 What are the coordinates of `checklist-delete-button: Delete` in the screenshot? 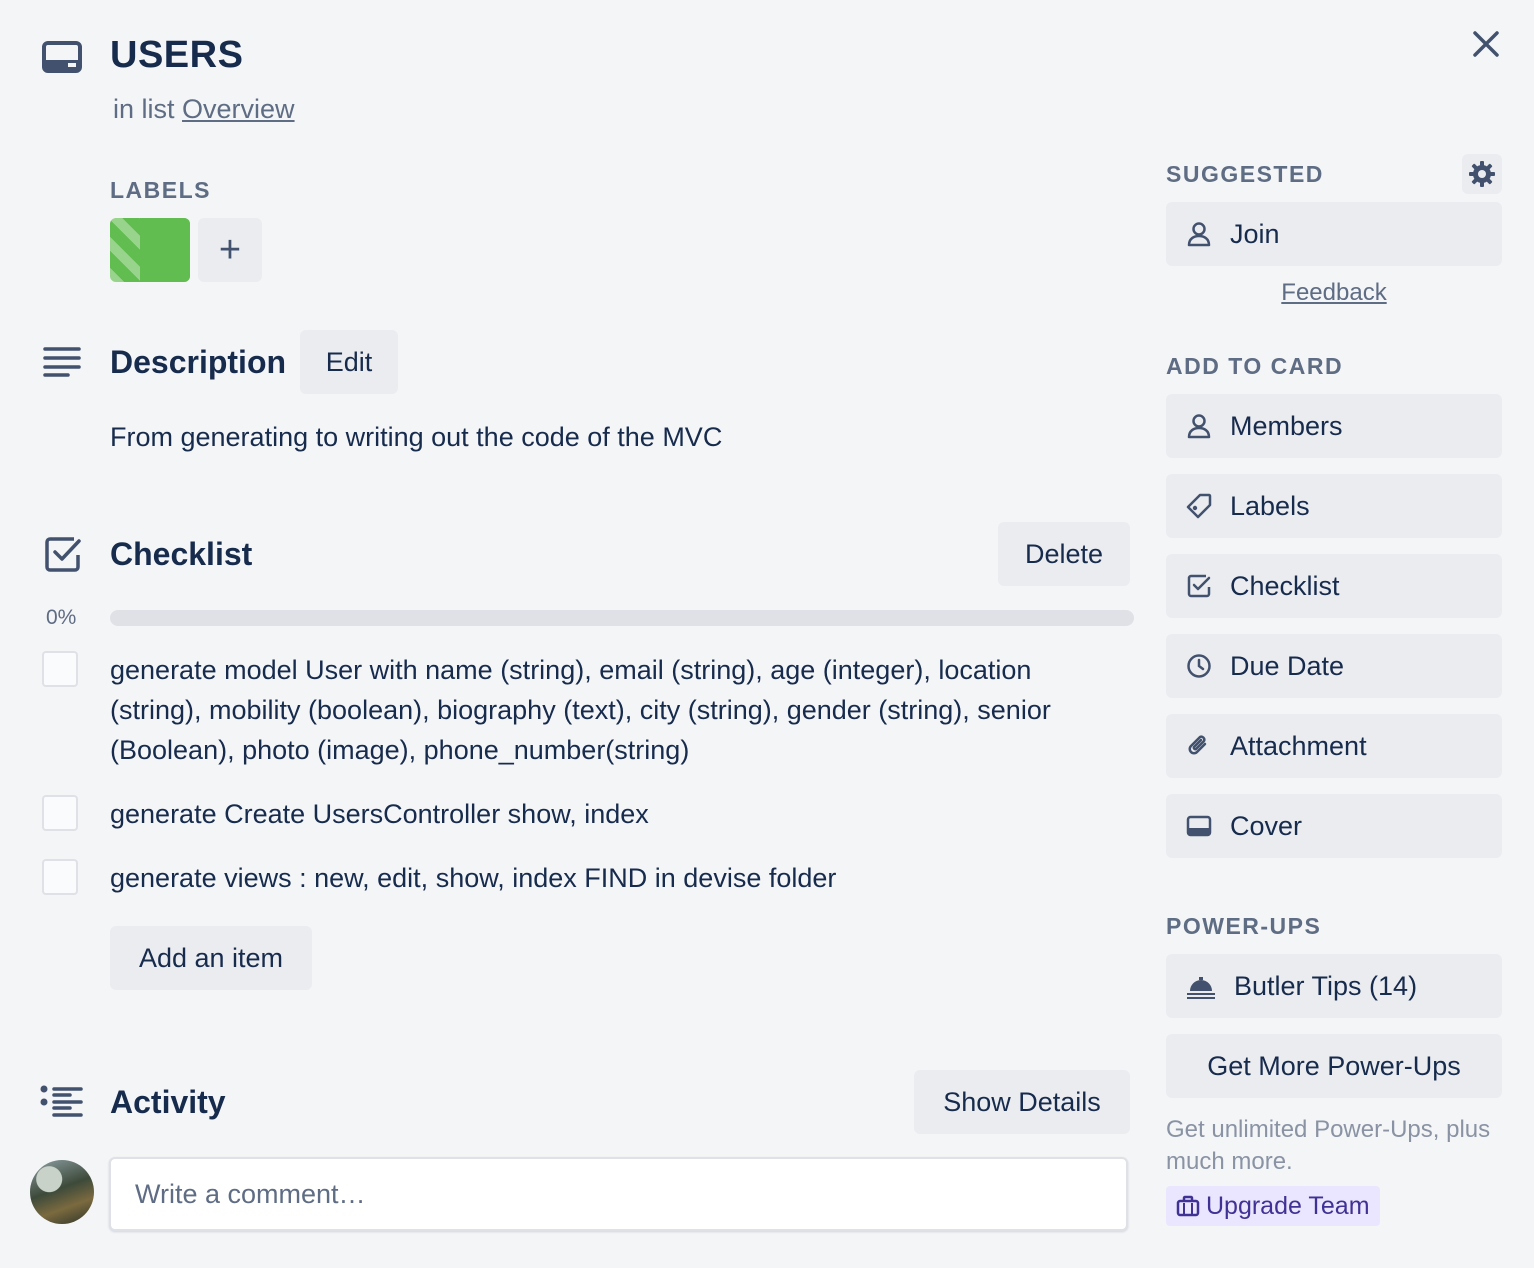 It's located at (1064, 554).